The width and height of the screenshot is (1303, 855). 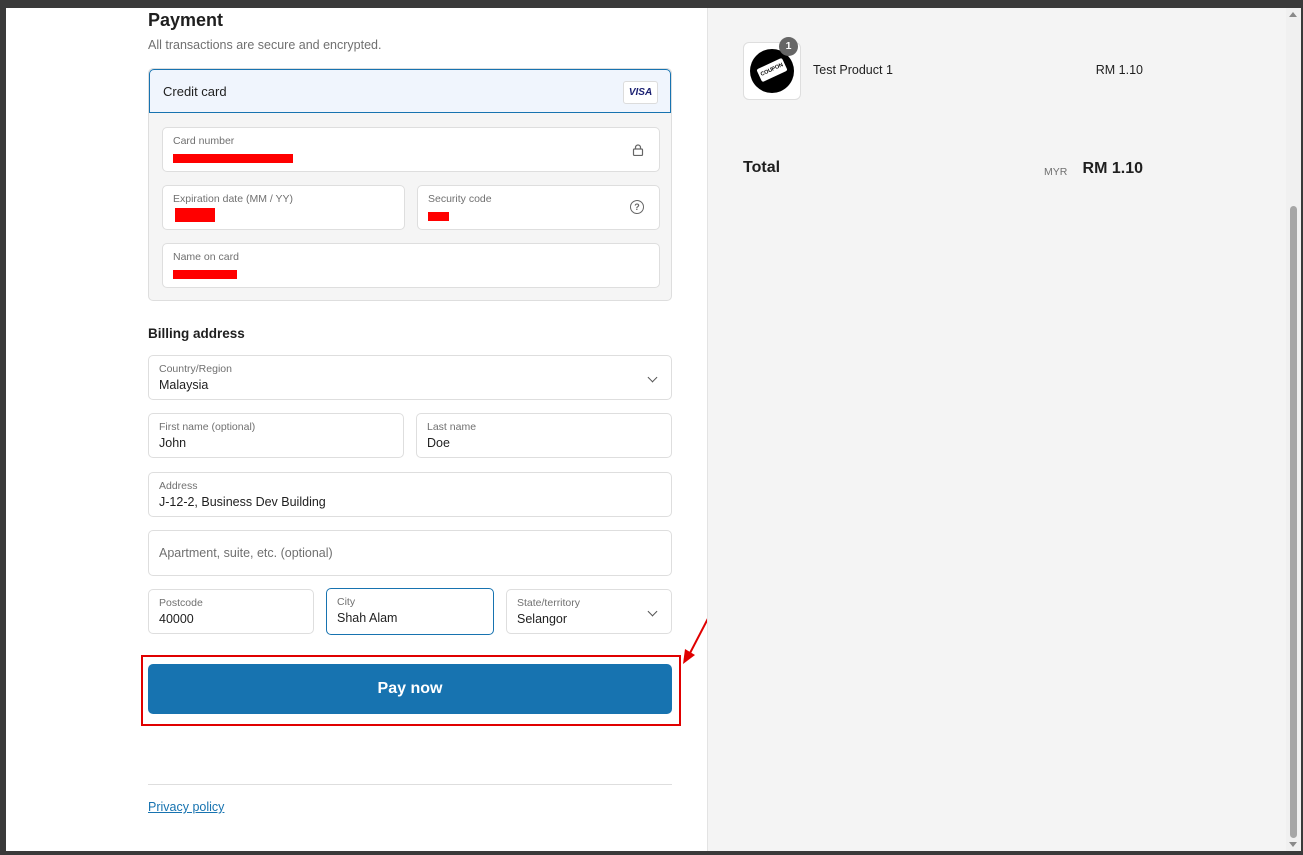 I want to click on address-field: Address J-12-2, Business Dev Building, so click(x=410, y=494).